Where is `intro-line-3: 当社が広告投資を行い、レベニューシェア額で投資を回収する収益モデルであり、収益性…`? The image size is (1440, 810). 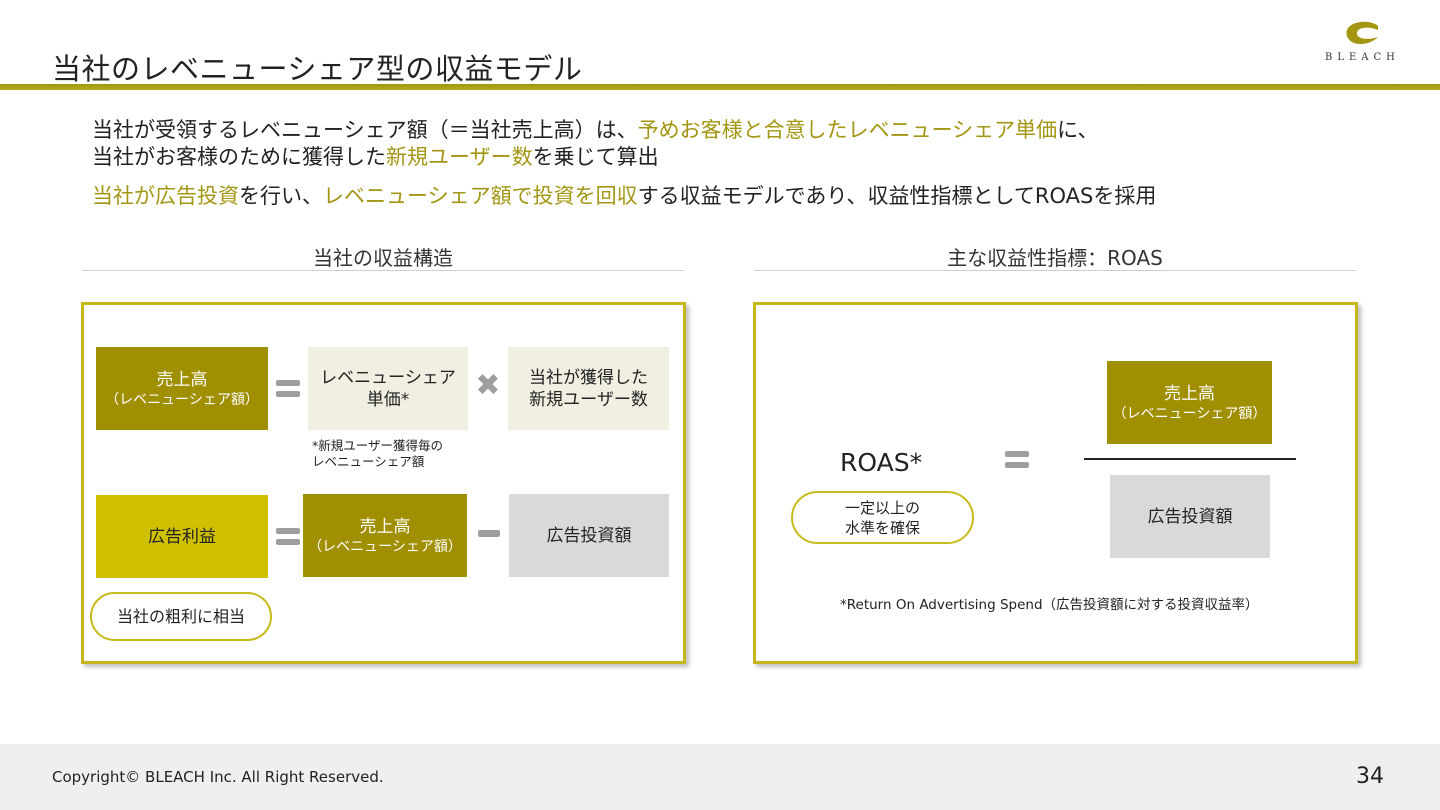
intro-line-3: 当社が広告投資を行い、レベニューシェア額で投資を回収する収益モデルであり、収益性… is located at coordinates (624, 195).